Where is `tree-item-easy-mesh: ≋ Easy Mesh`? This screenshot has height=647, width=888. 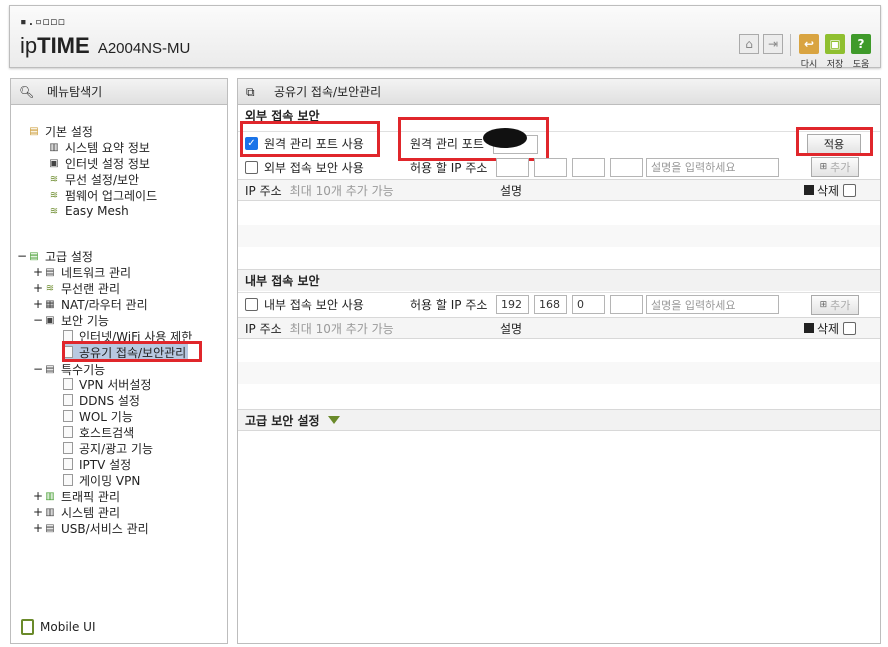
tree-item-easy-mesh: ≋ Easy Mesh is located at coordinates (88, 211).